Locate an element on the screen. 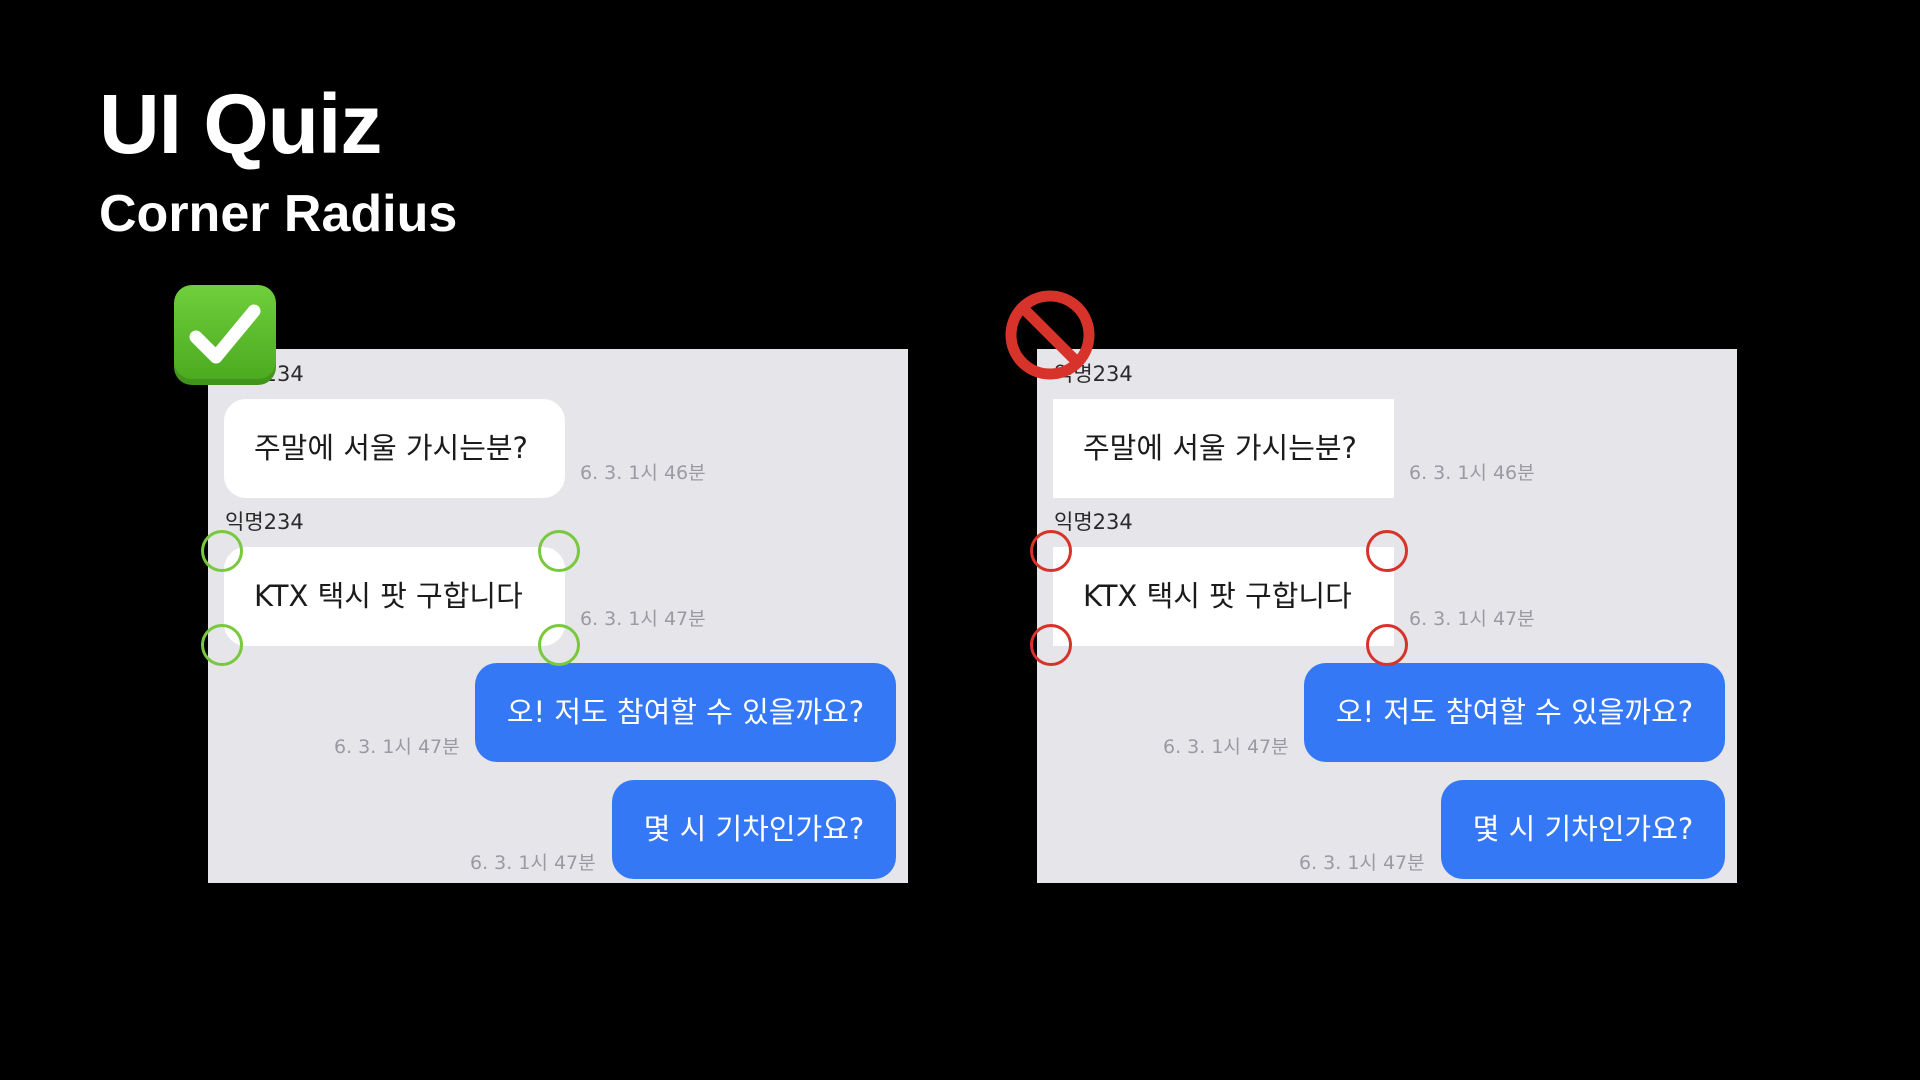 The height and width of the screenshot is (1080, 1920). slide-title: UI Quiz is located at coordinates (240, 124).